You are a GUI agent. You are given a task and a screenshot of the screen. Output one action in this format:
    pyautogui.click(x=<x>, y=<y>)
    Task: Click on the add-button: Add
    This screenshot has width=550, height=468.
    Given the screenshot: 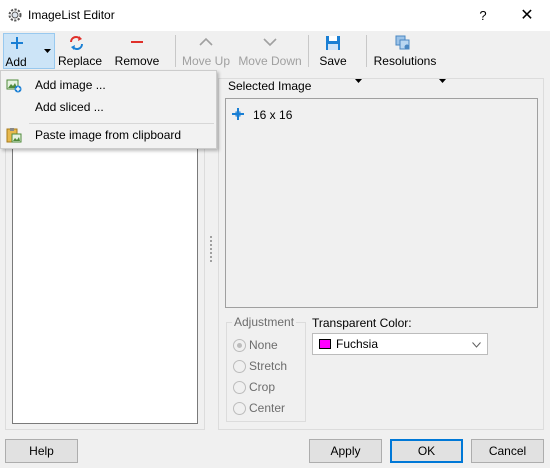 What is the action you would take?
    pyautogui.click(x=29, y=51)
    